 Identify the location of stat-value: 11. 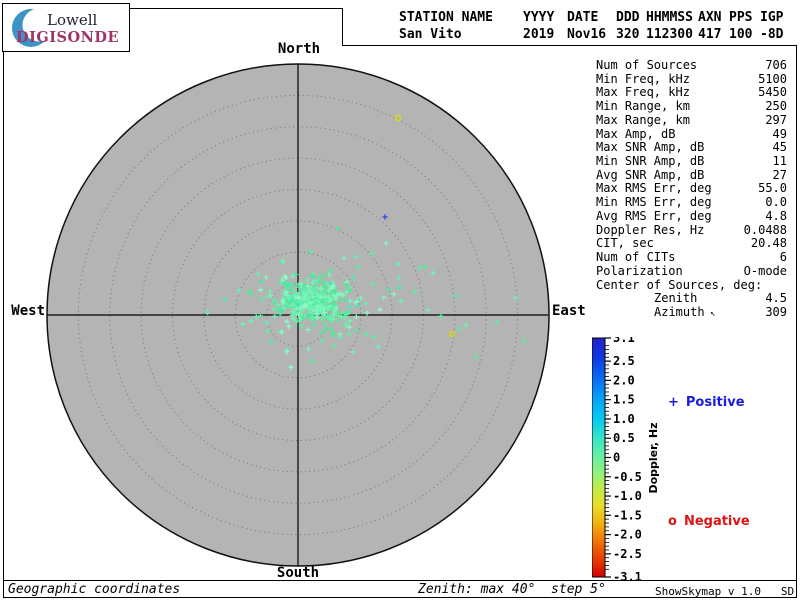
(779, 161).